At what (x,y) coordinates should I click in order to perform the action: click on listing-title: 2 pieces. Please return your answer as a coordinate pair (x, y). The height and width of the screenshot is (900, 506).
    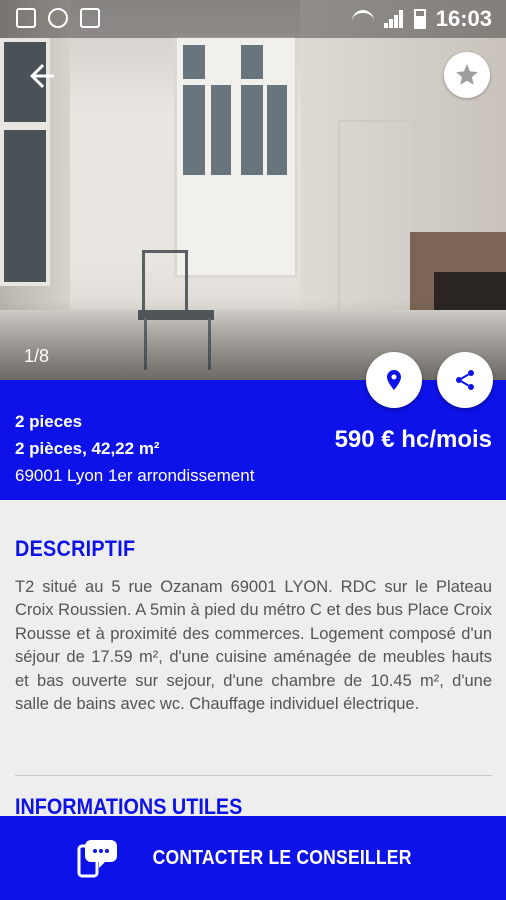
    Looking at the image, I should click on (49, 421).